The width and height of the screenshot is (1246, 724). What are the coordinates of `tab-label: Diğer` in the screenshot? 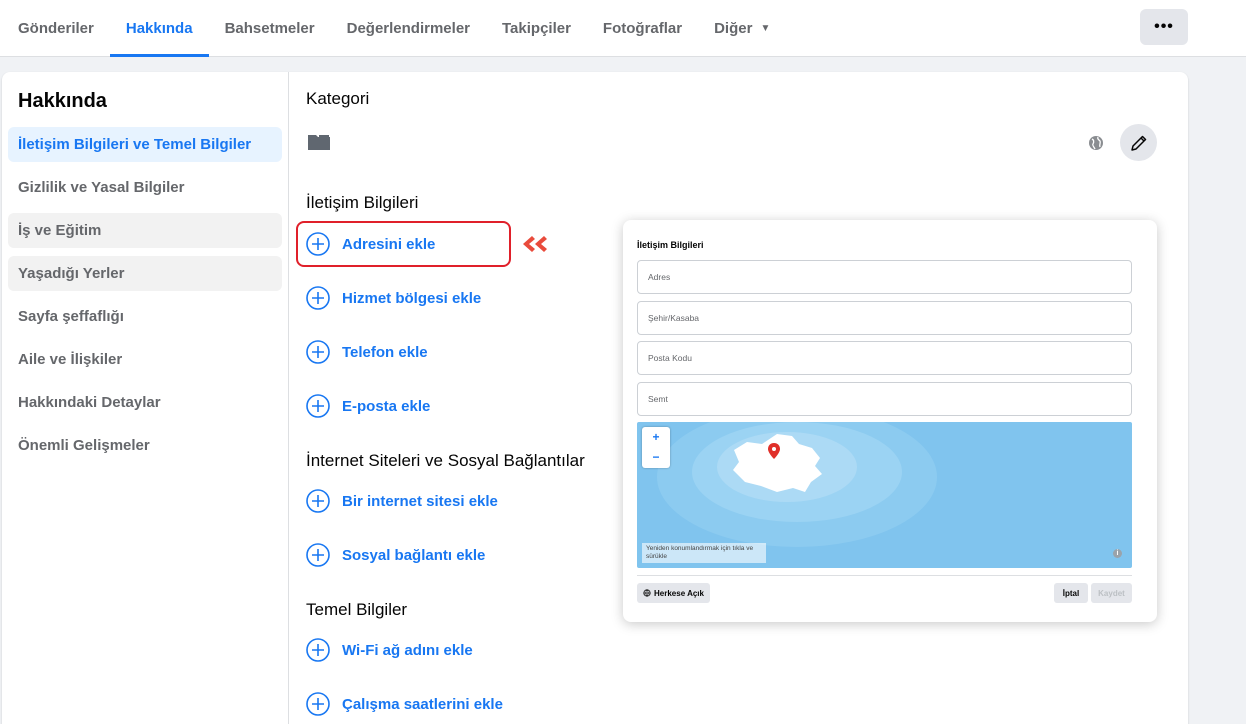 It's located at (733, 28).